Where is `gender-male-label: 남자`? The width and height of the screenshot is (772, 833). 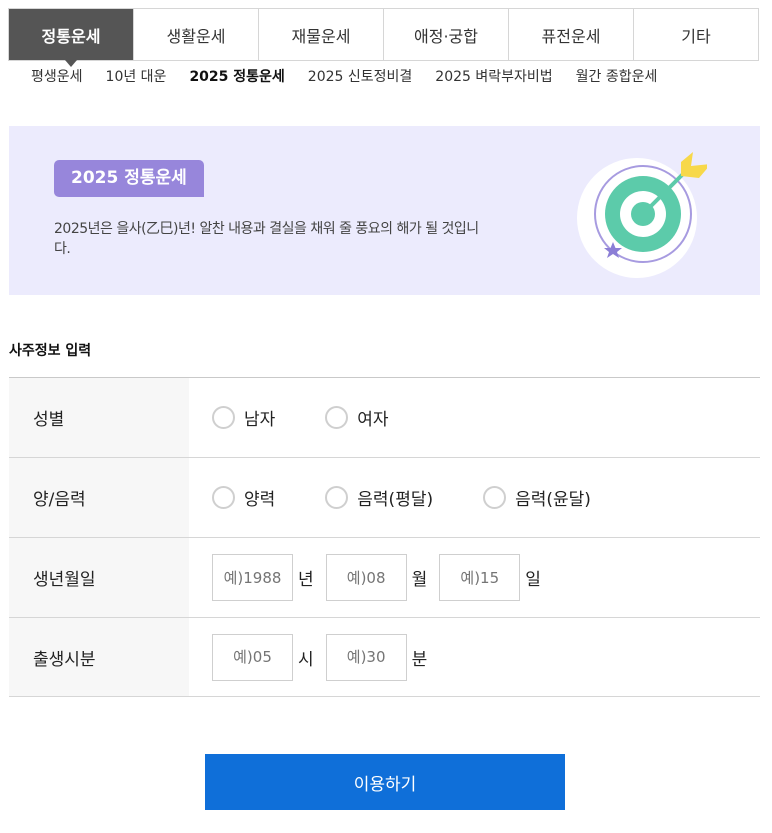 gender-male-label: 남자 is located at coordinates (260, 420).